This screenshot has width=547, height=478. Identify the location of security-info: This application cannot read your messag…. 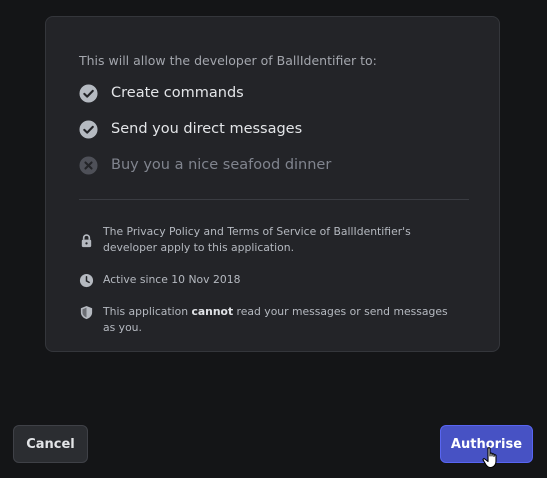
(268, 320).